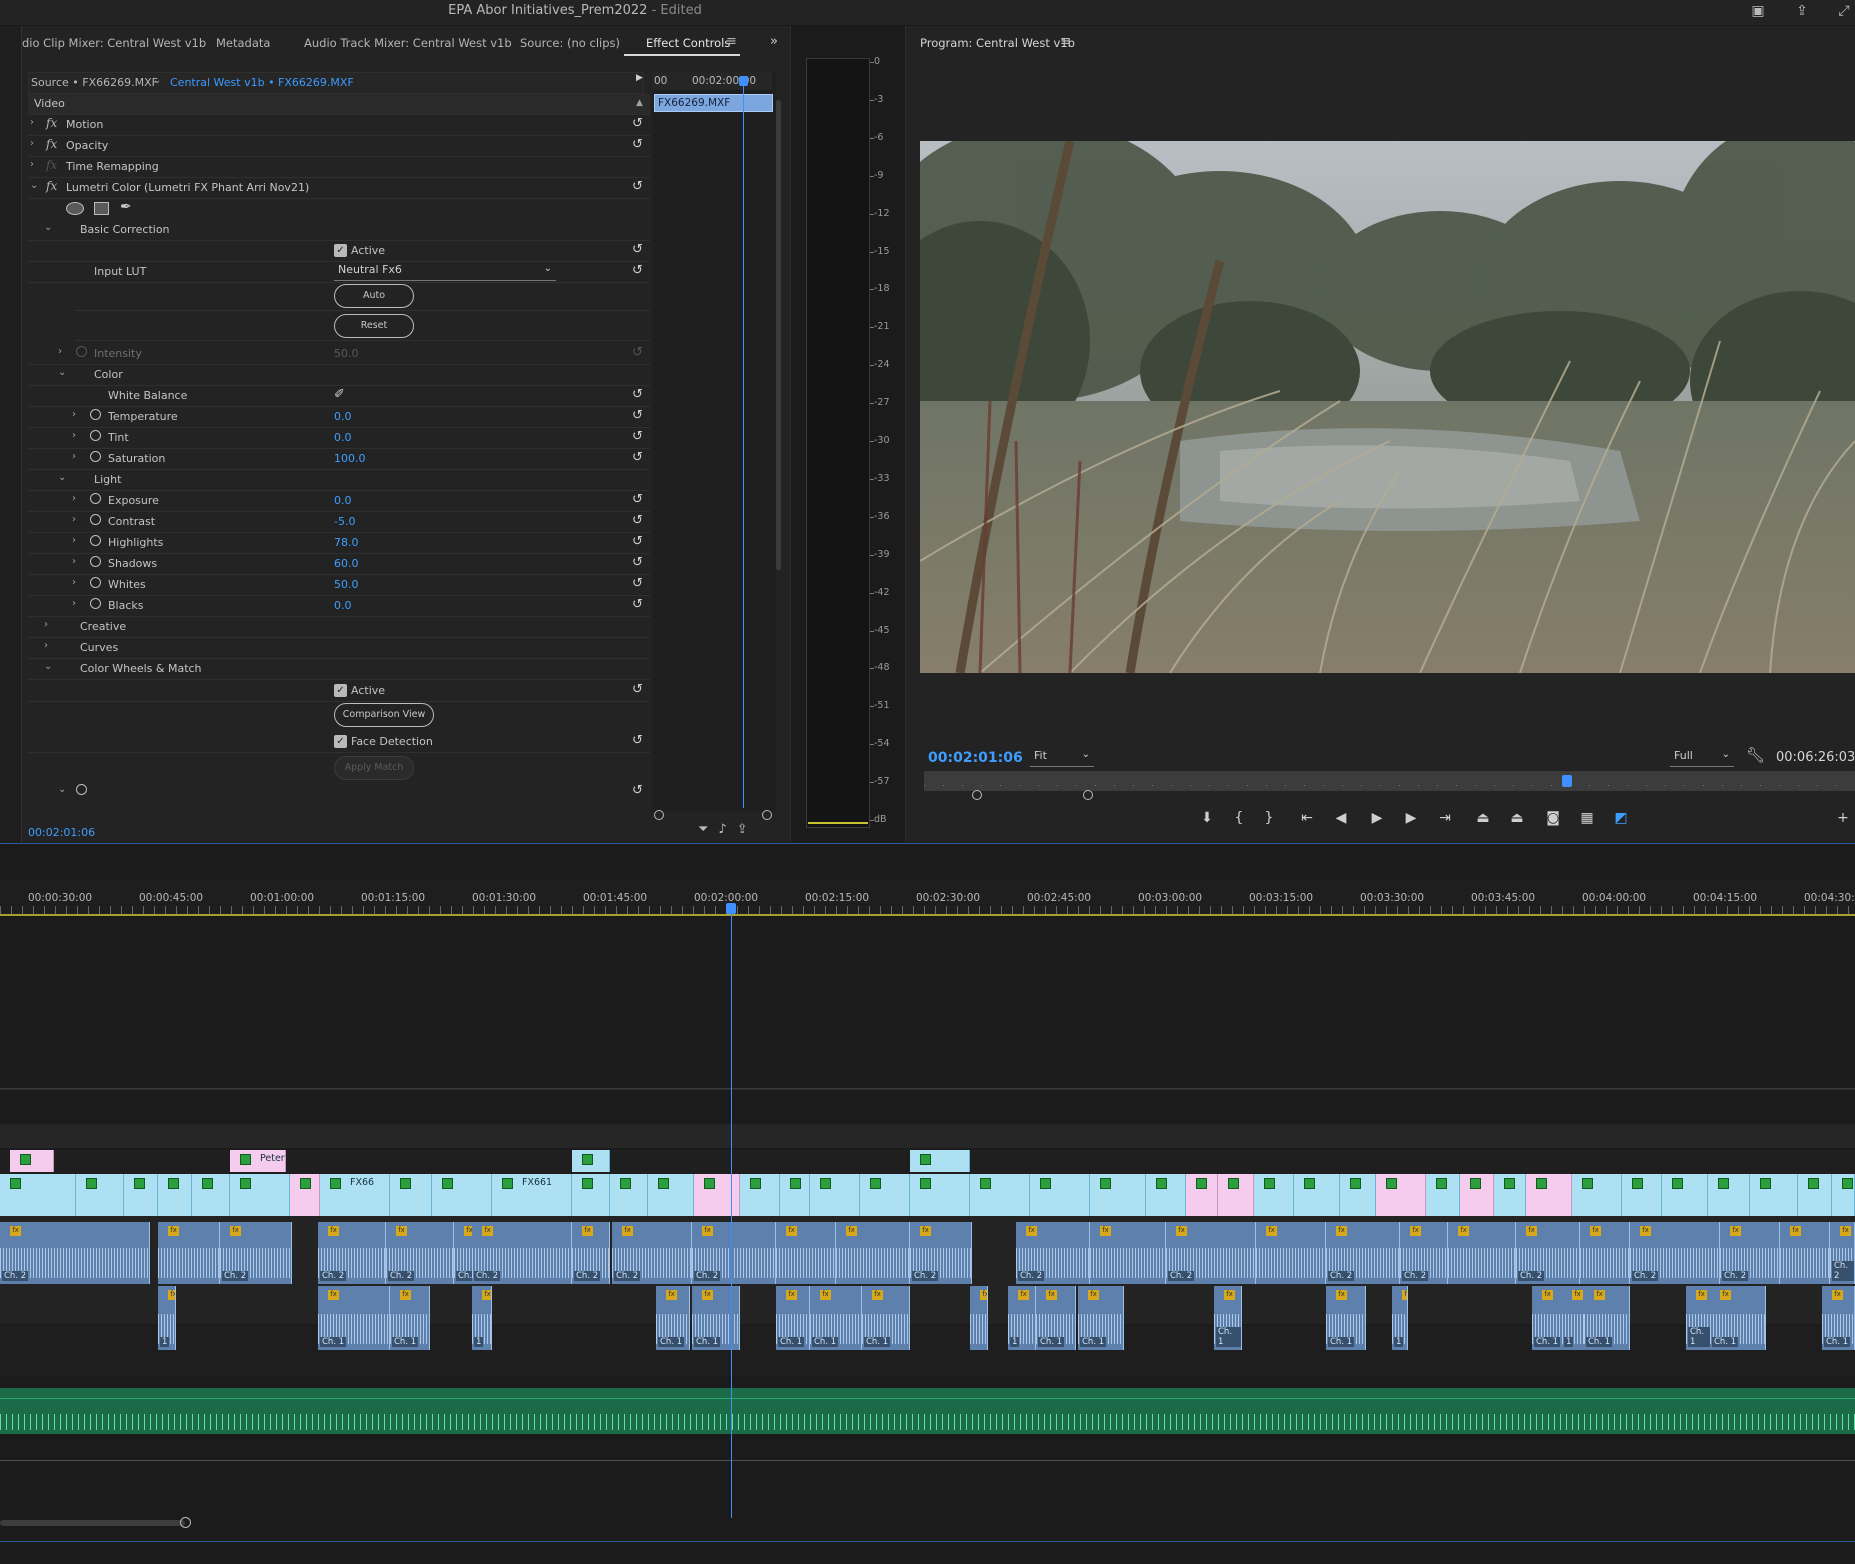 The image size is (1855, 1564). I want to click on camera-icon: ◙, so click(1553, 818).